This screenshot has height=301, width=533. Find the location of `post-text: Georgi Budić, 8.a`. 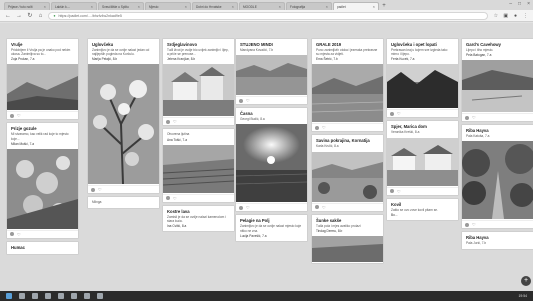

post-text: Georgi Budić, 8.a is located at coordinates (252, 119).